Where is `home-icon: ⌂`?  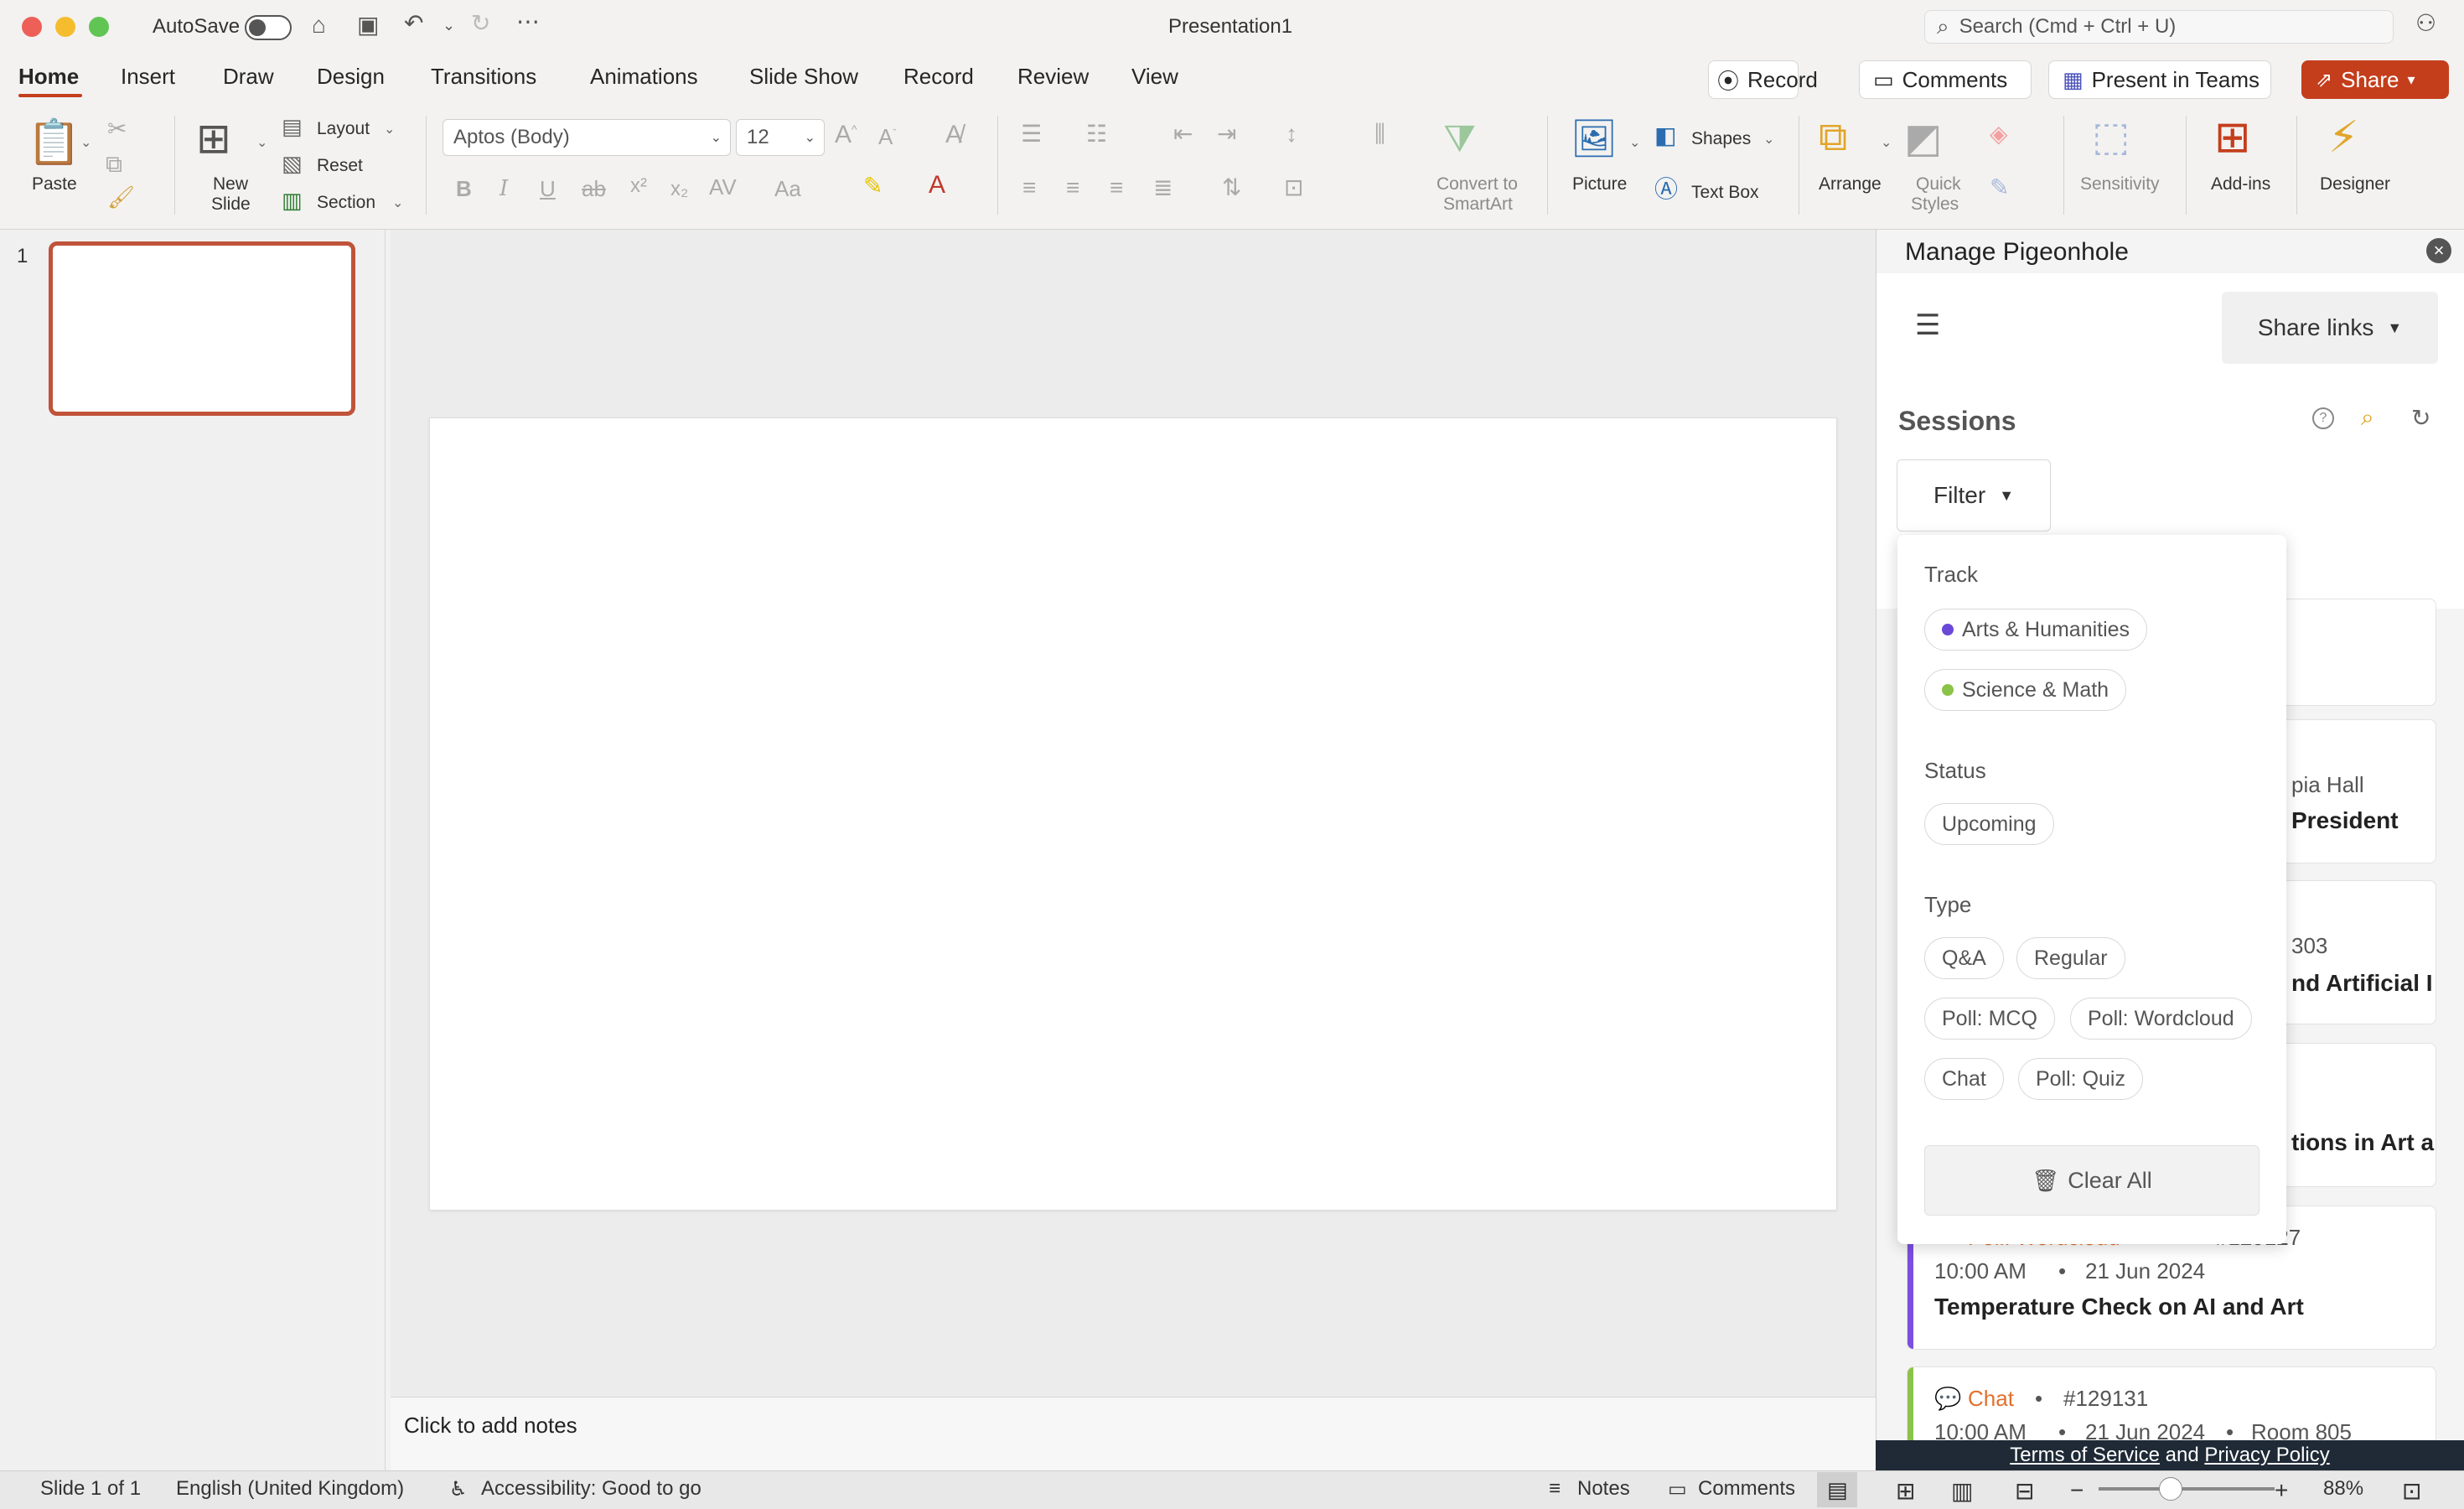
home-icon: ⌂ is located at coordinates (319, 25).